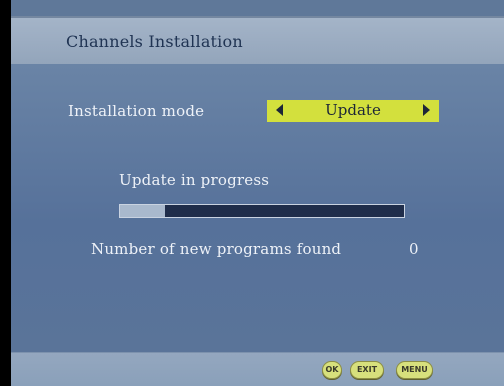 The height and width of the screenshot is (386, 504). What do you see at coordinates (257, 369) in the screenshot?
I see `footer-bar: OK EXIT MENU` at bounding box center [257, 369].